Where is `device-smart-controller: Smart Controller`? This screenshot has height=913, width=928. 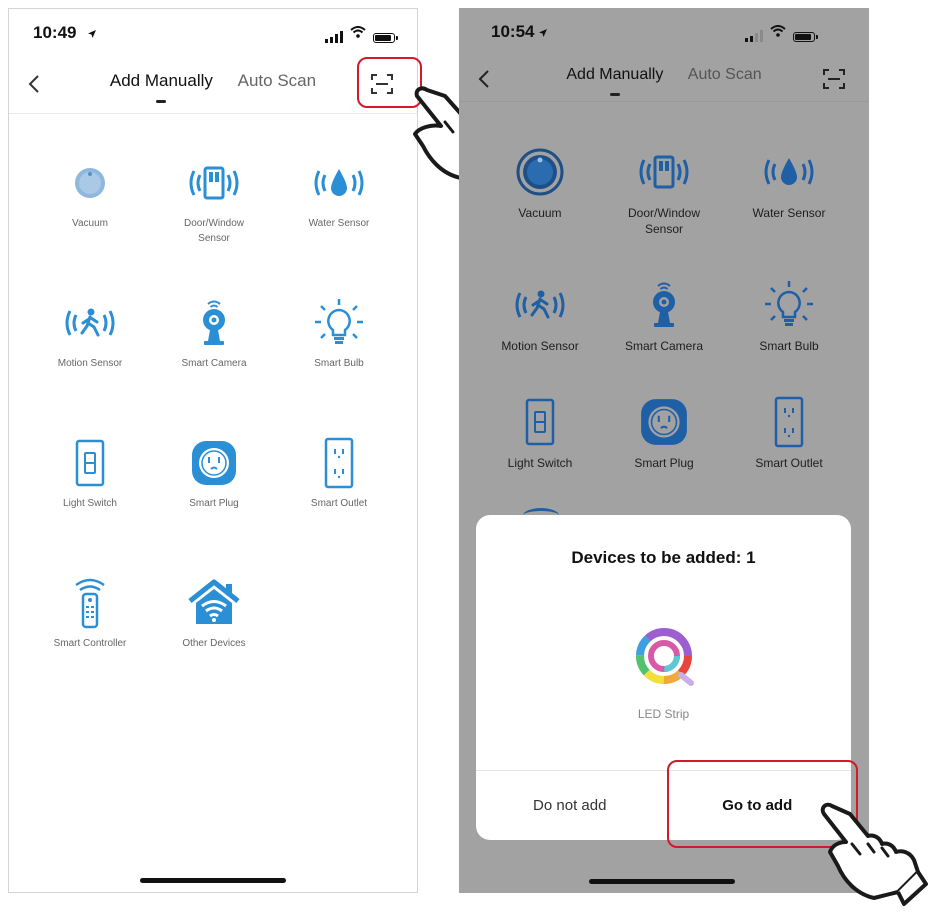 device-smart-controller: Smart Controller is located at coordinates (90, 612).